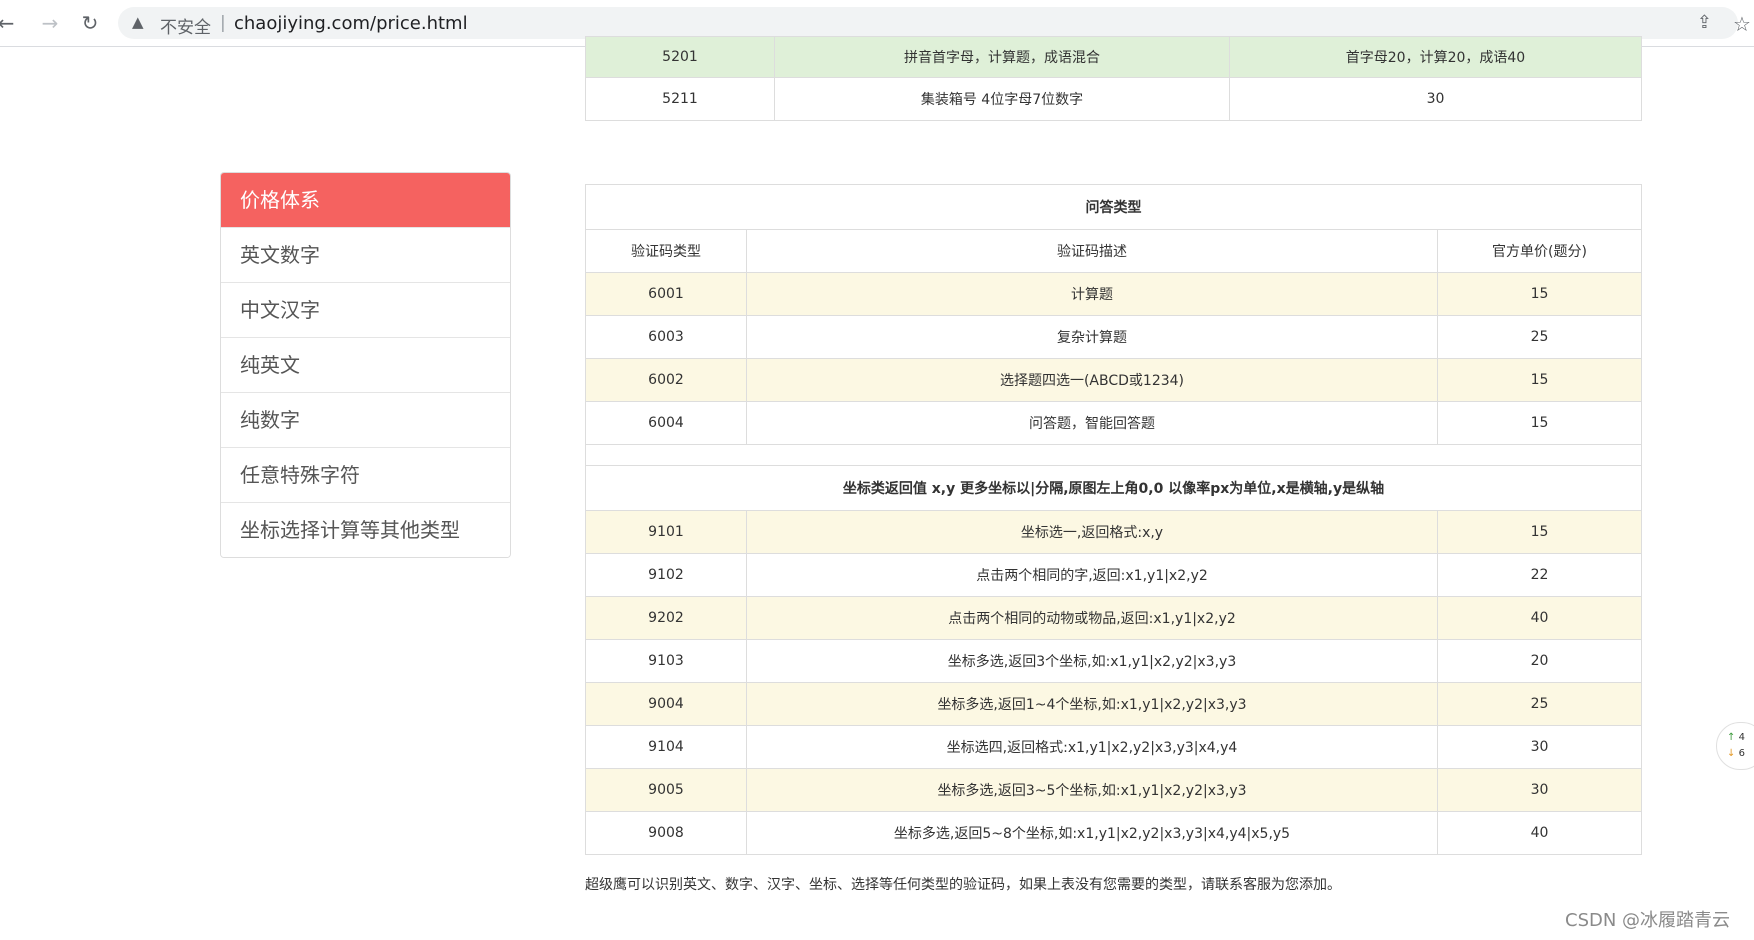  Describe the element at coordinates (1539, 575) in the screenshot. I see `price-cell: 22` at that location.